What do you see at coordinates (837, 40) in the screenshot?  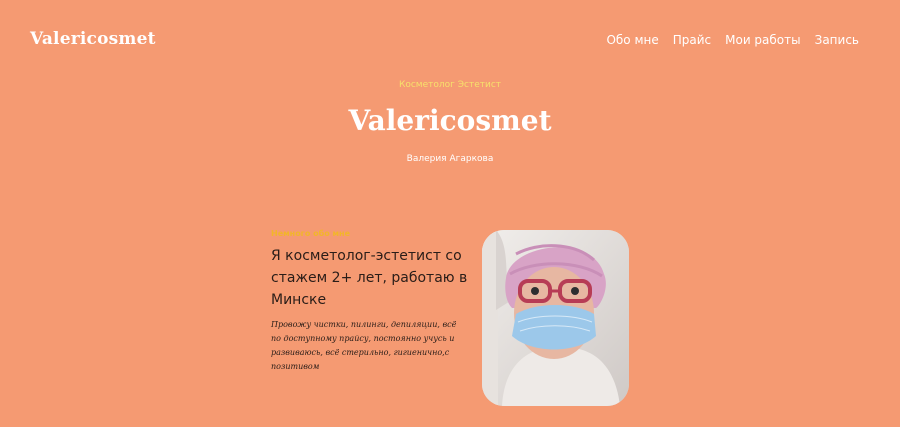 I see `nav-link-booking: Запись` at bounding box center [837, 40].